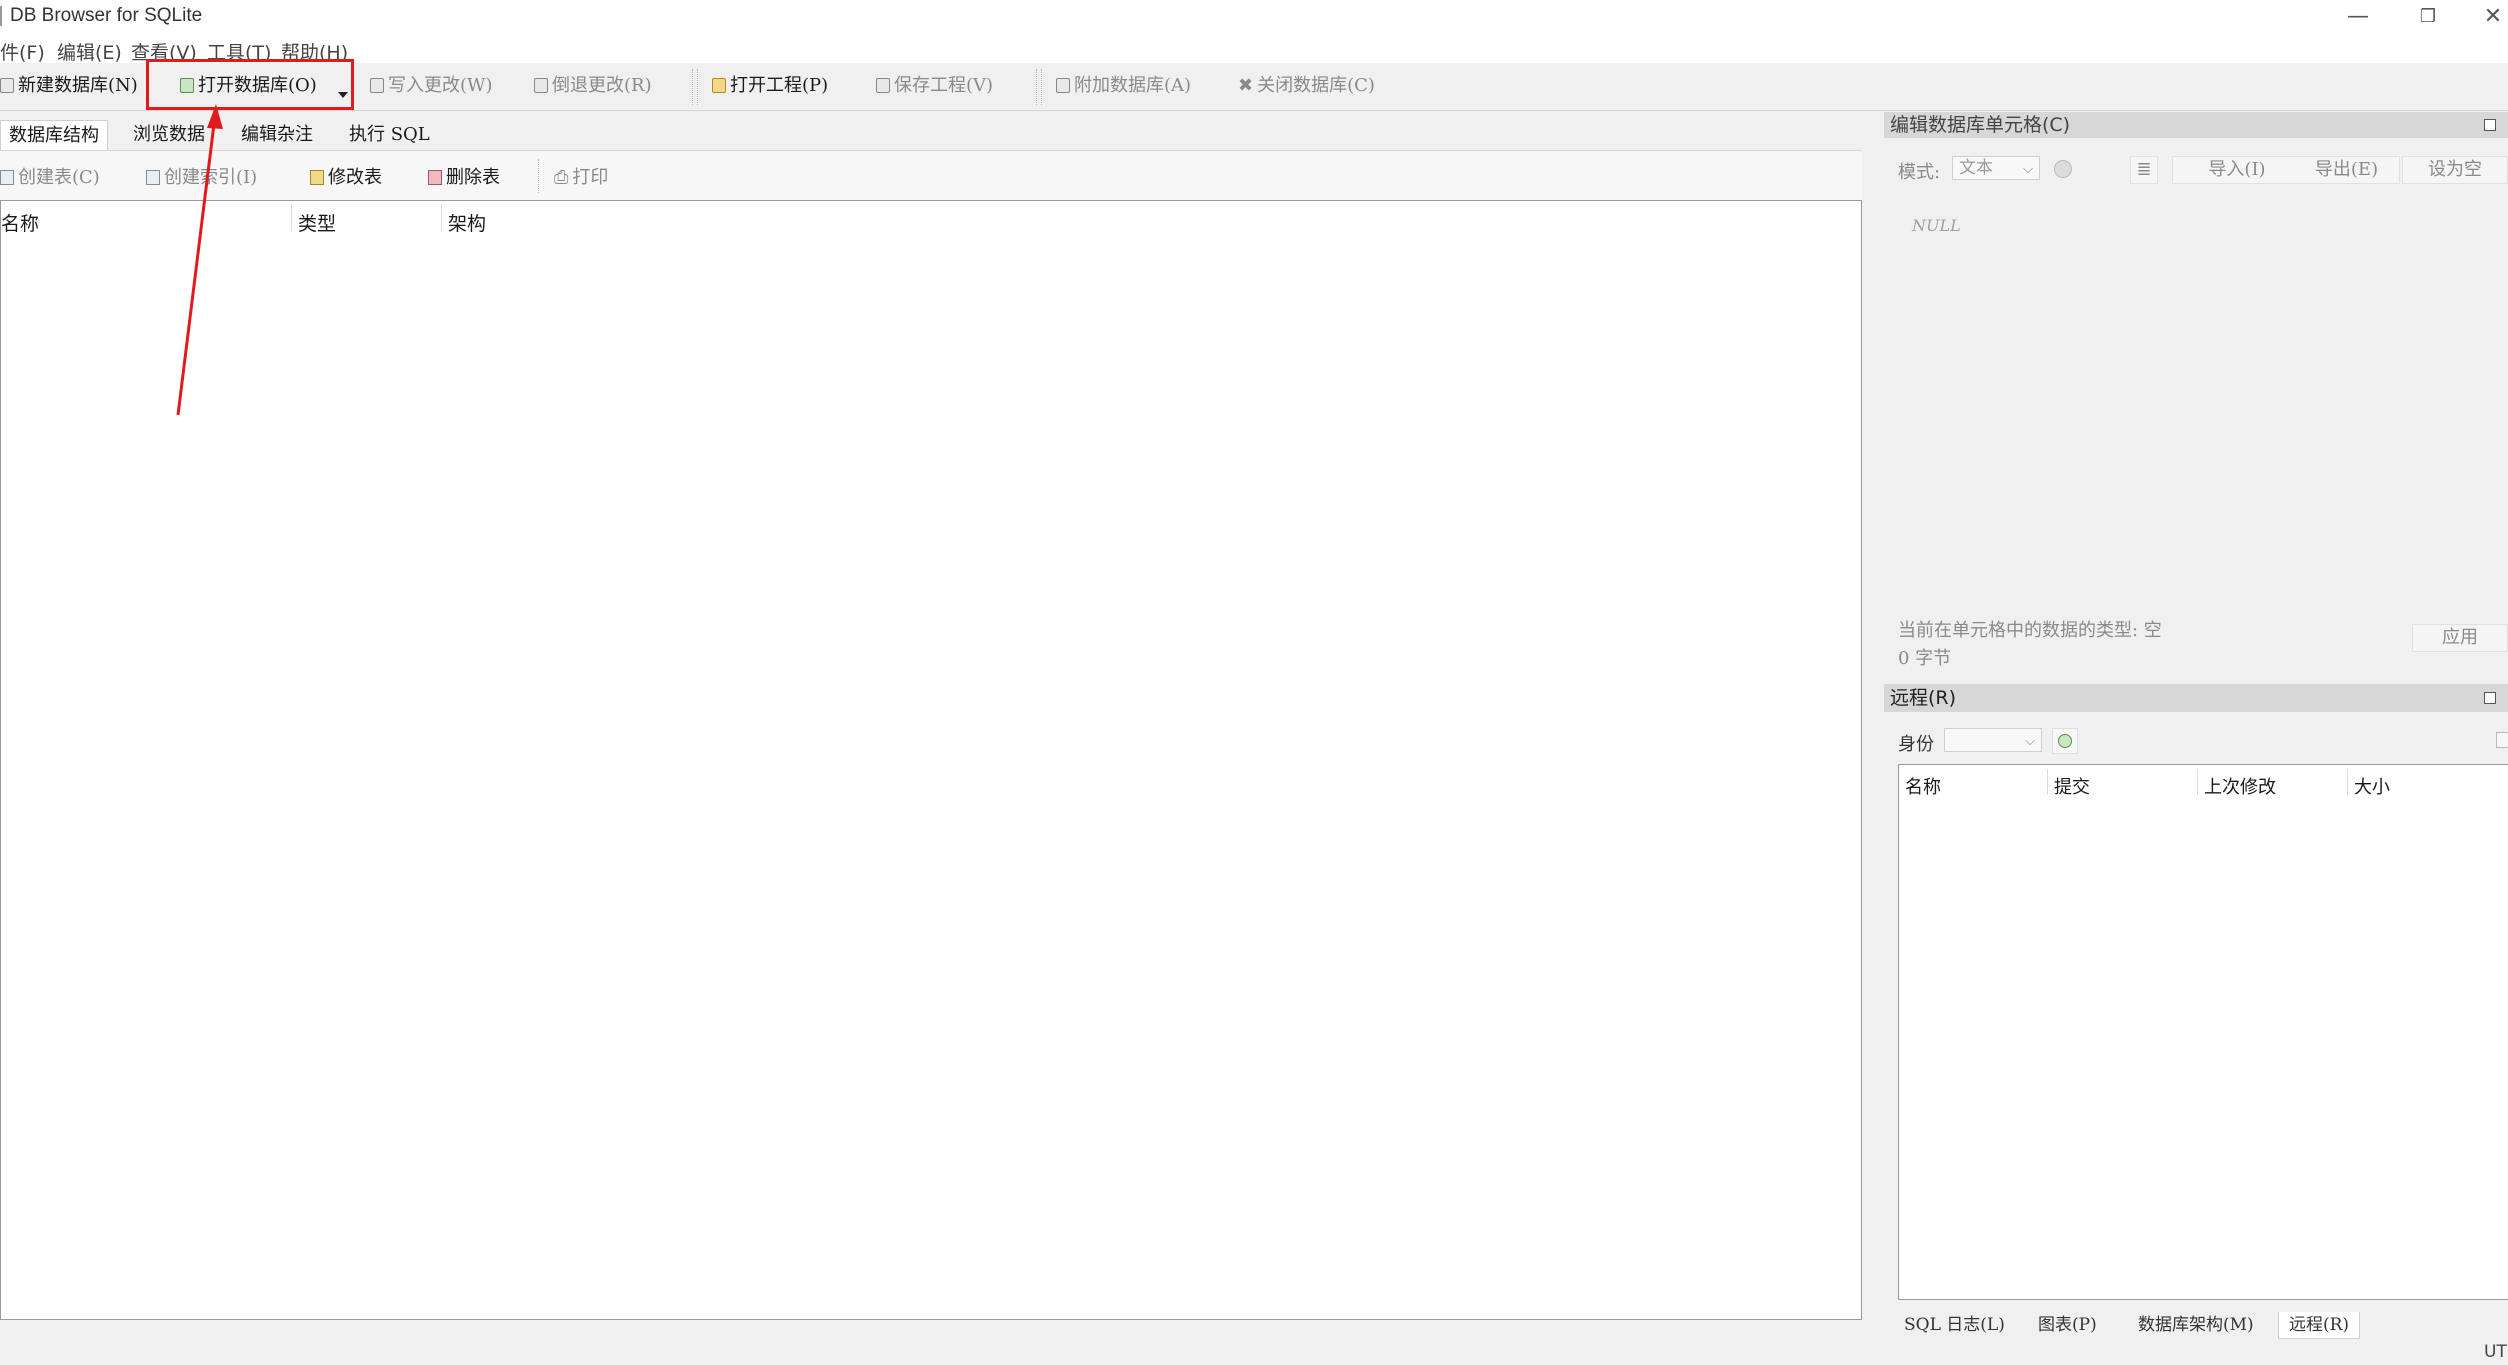 The width and height of the screenshot is (2508, 1365). What do you see at coordinates (215, 116) in the screenshot?
I see `arrow-head` at bounding box center [215, 116].